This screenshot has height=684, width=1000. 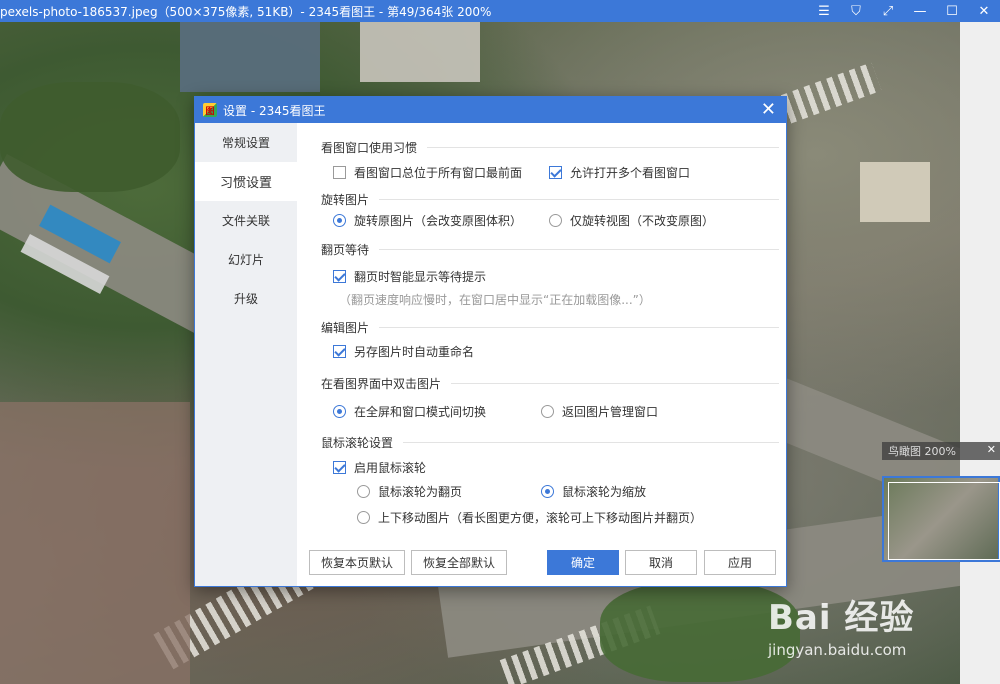 I want to click on restore-all-defaults-button: 恢复全部默认, so click(x=459, y=562).